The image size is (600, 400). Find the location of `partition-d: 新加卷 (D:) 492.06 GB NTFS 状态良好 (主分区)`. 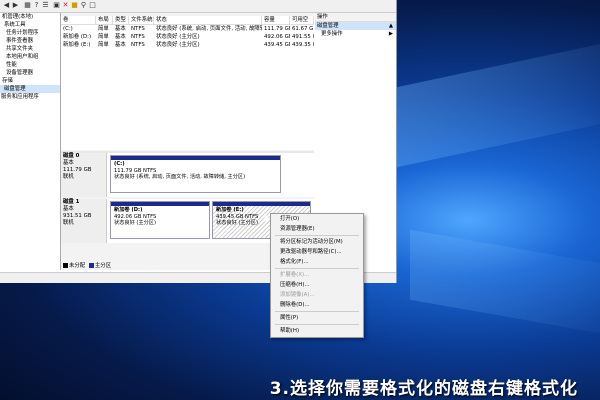

partition-d: 新加卷 (D:) 492.06 GB NTFS 状态良好 (主分区) is located at coordinates (160, 220).